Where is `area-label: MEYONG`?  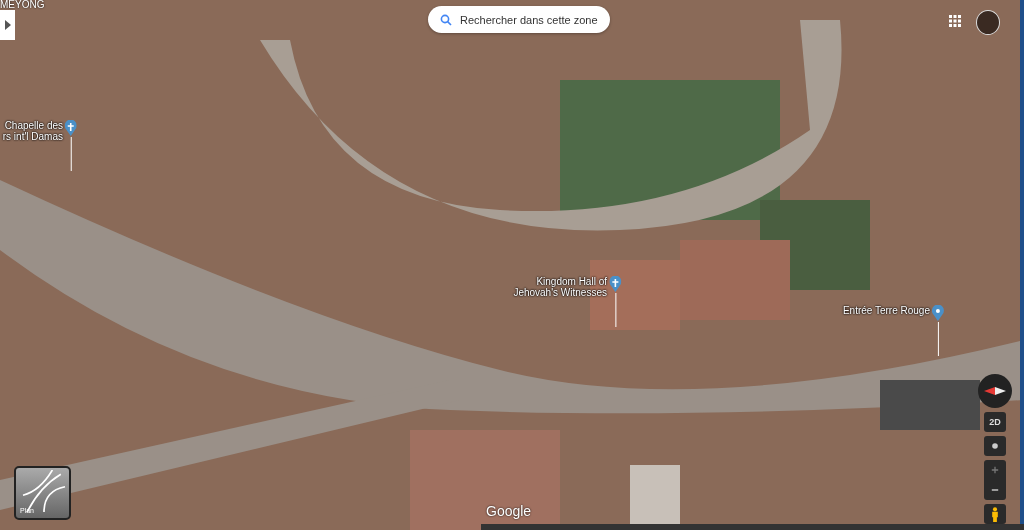
area-label: MEYONG is located at coordinates (22, 5).